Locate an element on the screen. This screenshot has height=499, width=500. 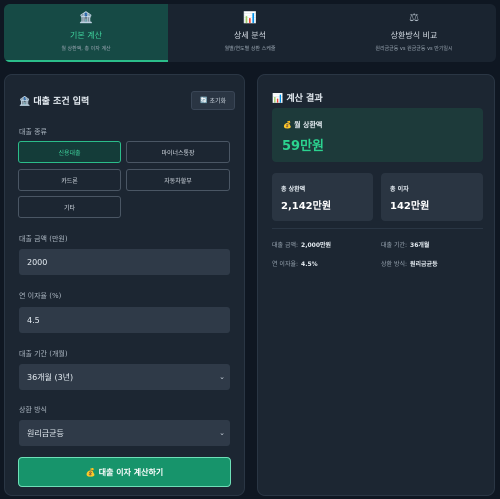
tab-title: 상환방식 비교 is located at coordinates (414, 35).